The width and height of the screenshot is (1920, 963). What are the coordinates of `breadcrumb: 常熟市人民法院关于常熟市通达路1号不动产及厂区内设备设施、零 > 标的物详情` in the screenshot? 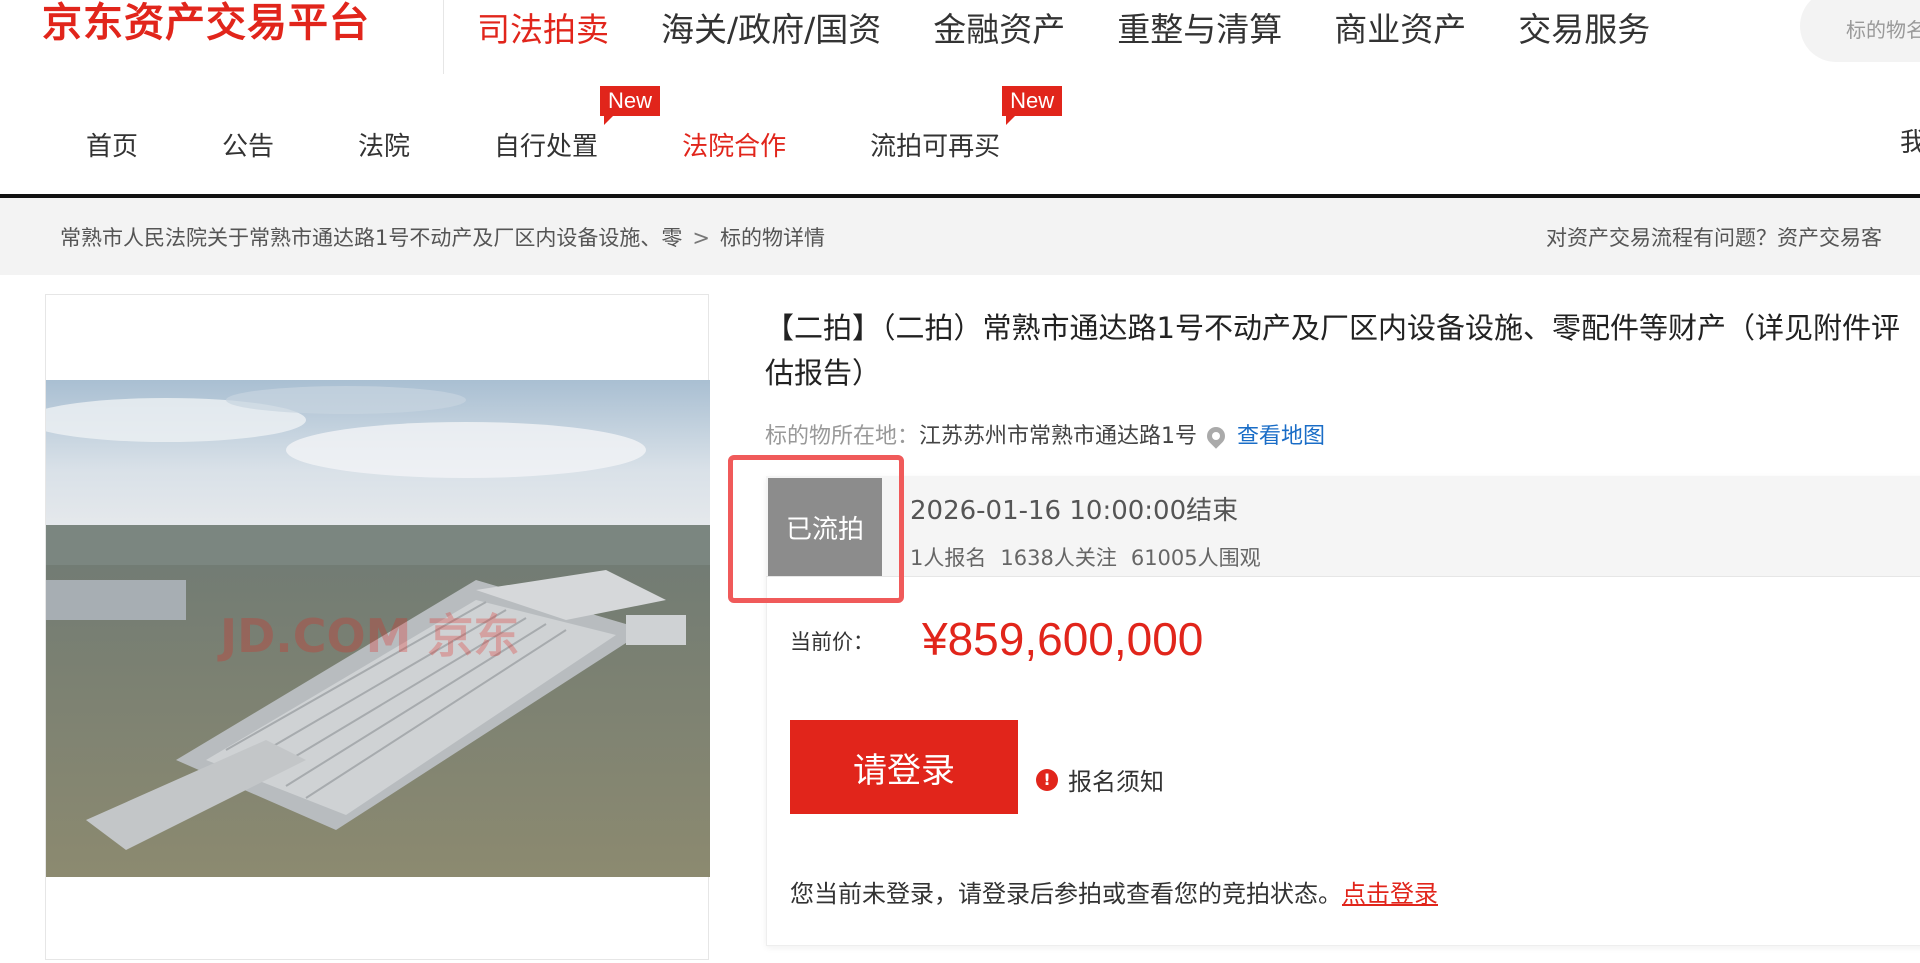 It's located at (442, 237).